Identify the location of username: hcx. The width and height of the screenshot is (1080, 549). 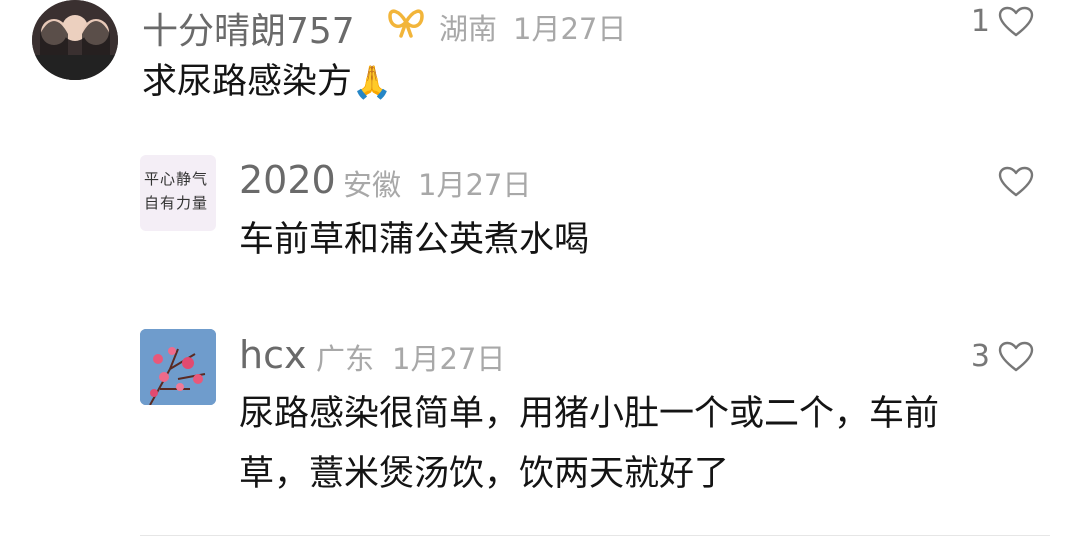
(272, 355).